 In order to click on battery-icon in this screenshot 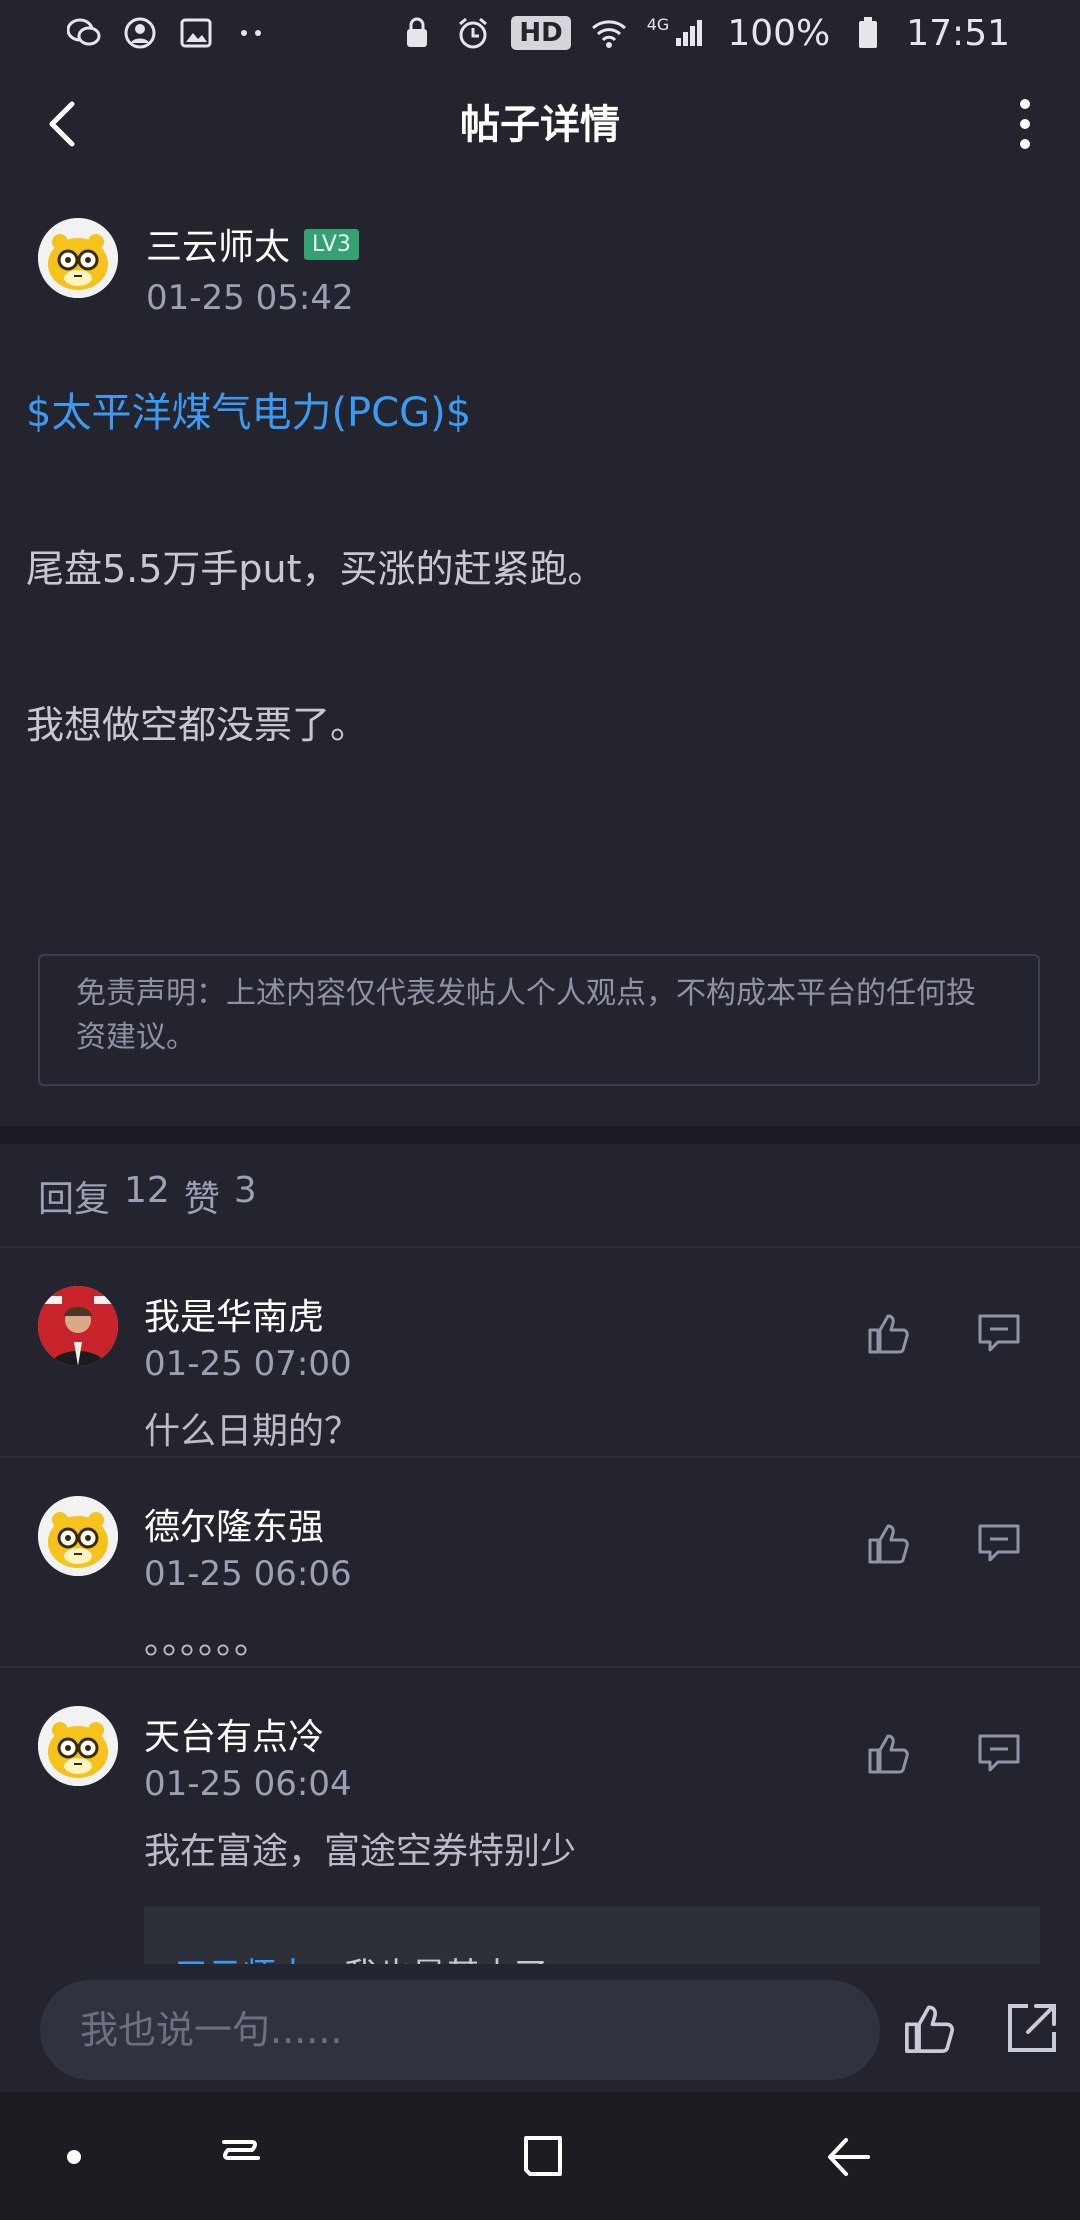, I will do `click(868, 33)`.